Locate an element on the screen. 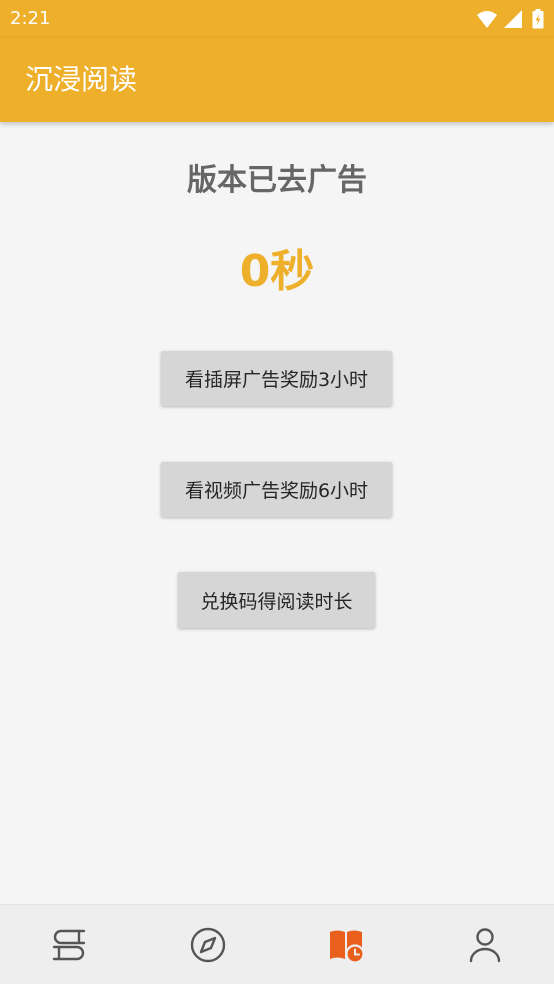 Image resolution: width=554 pixels, height=984 pixels. compass-icon is located at coordinates (207, 944).